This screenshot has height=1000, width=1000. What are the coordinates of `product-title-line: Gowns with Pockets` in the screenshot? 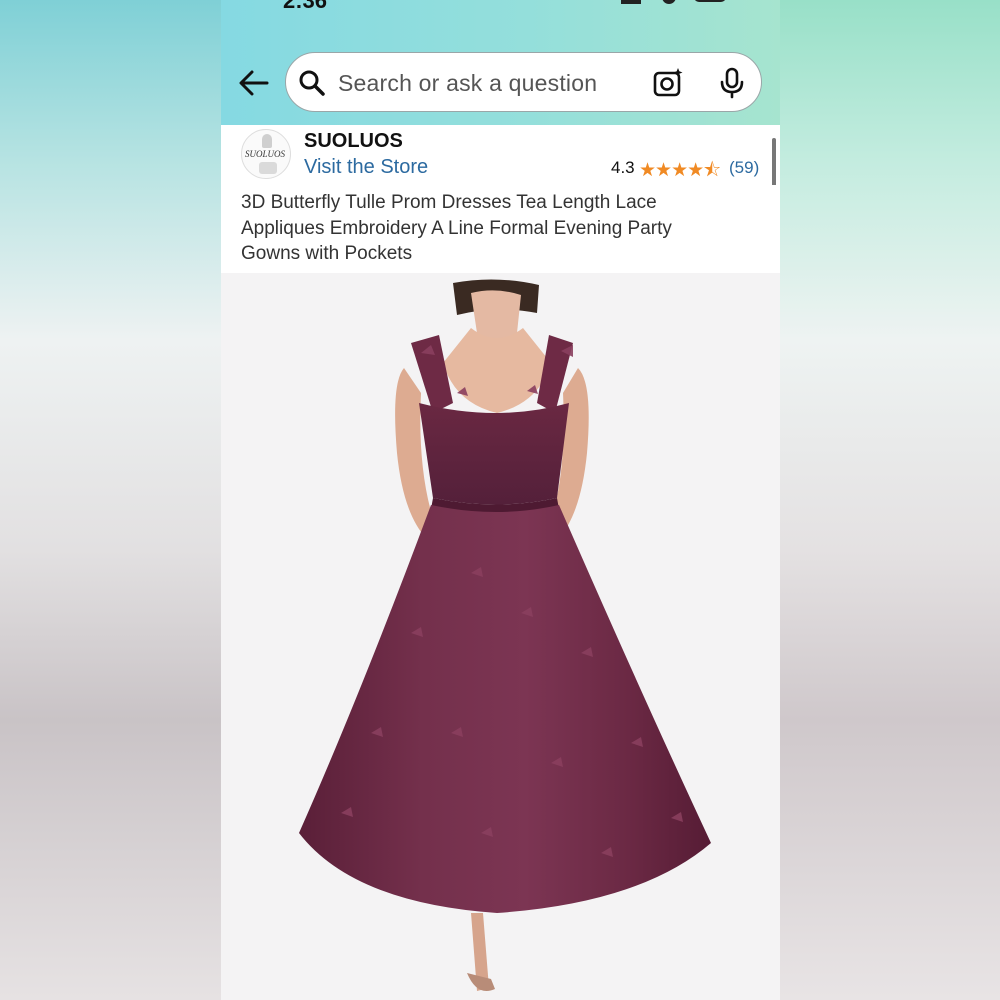 It's located at (327, 253).